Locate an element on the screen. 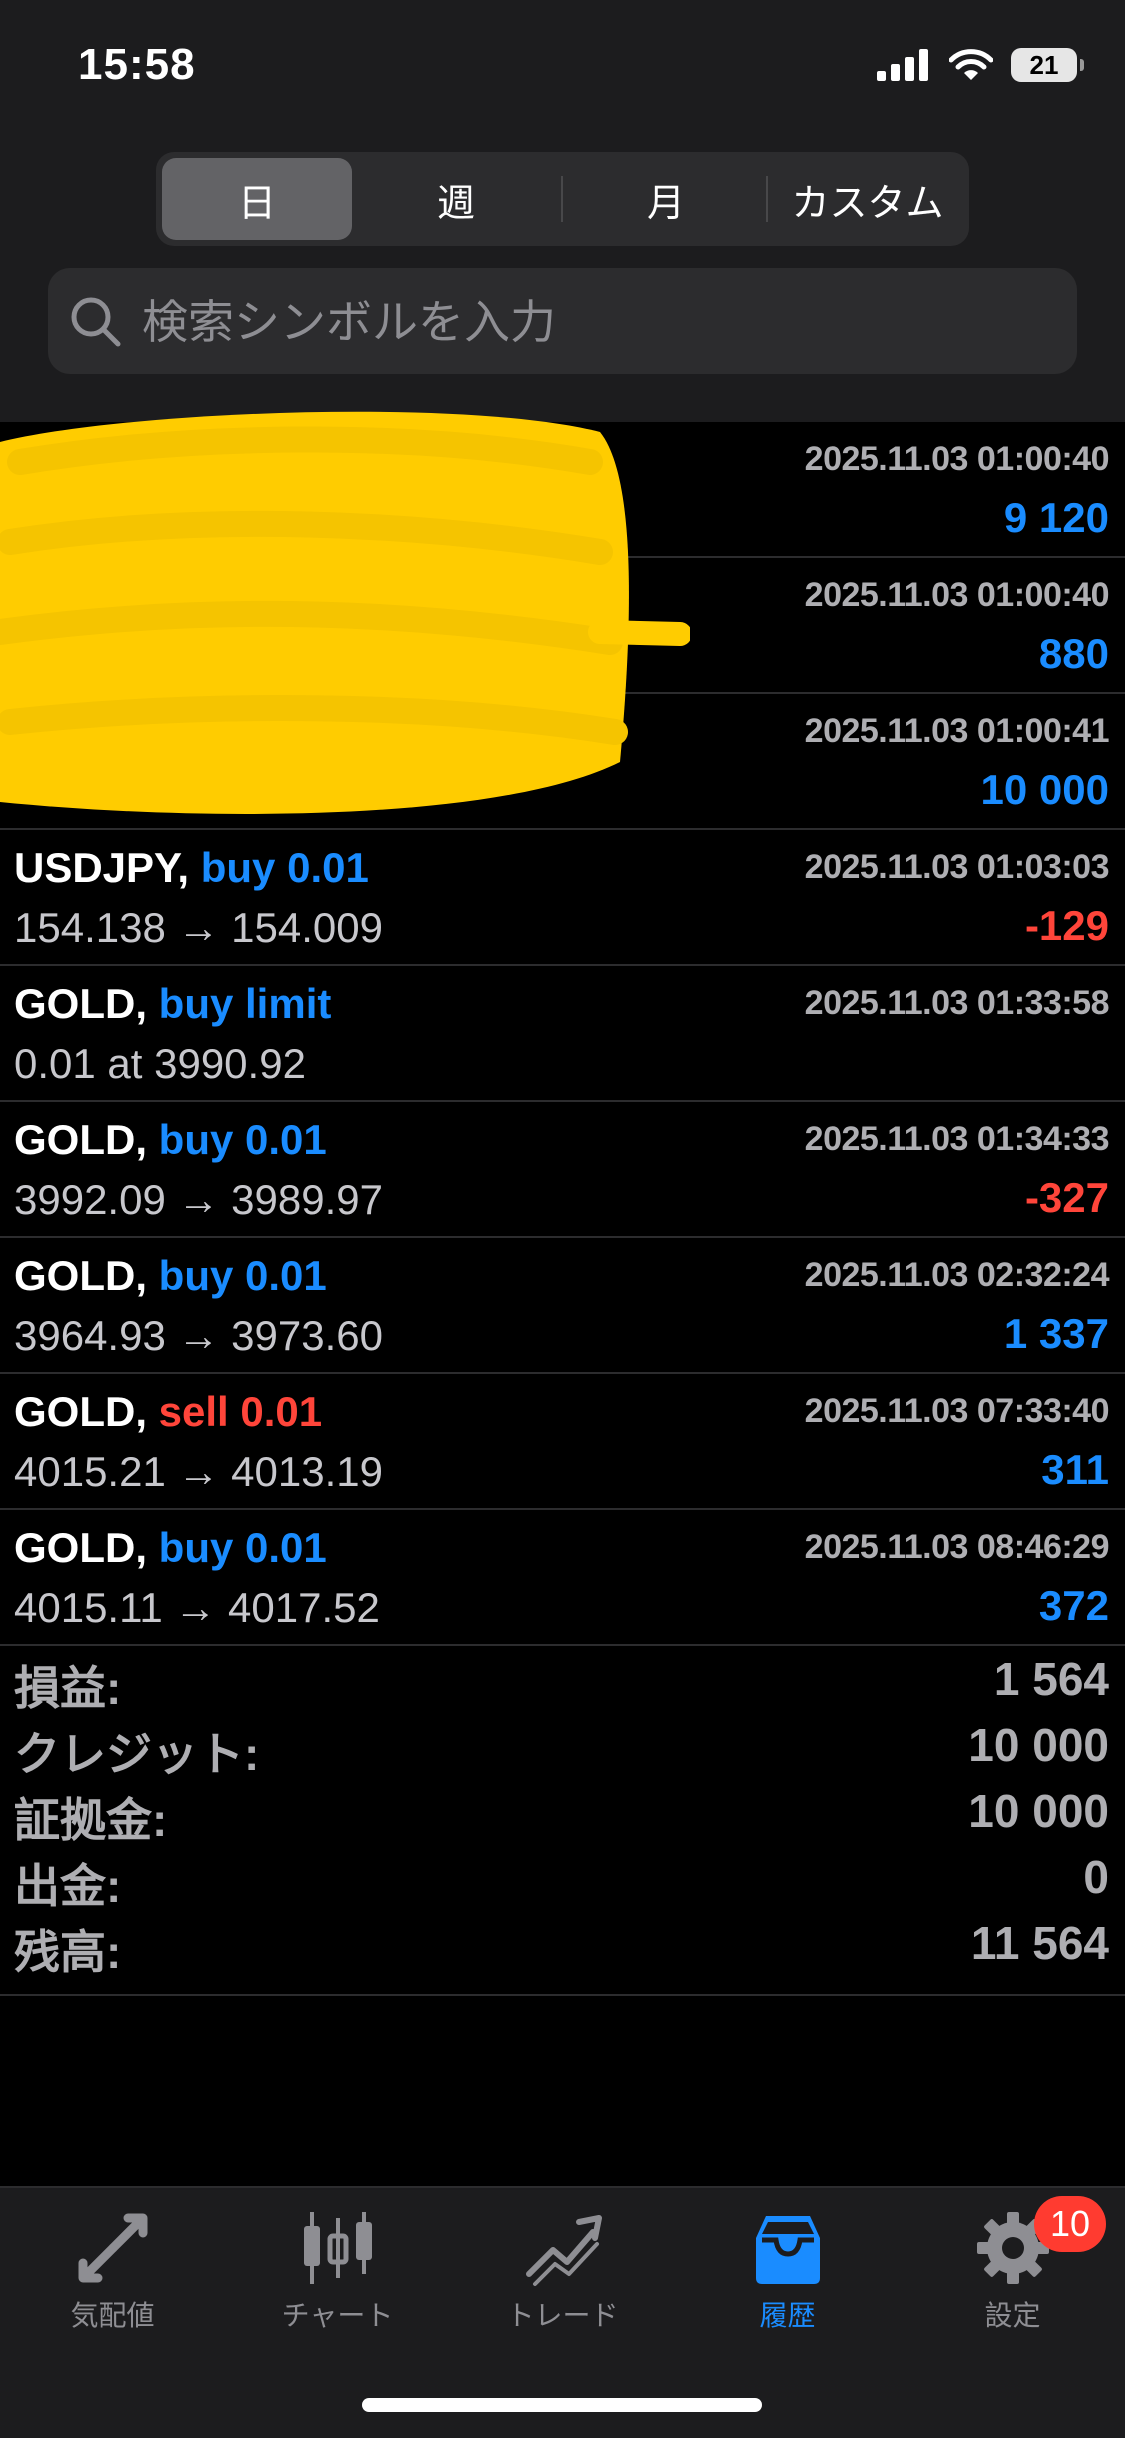 This screenshot has width=1125, height=2438. segment-custom: カスタム is located at coordinates (867, 199).